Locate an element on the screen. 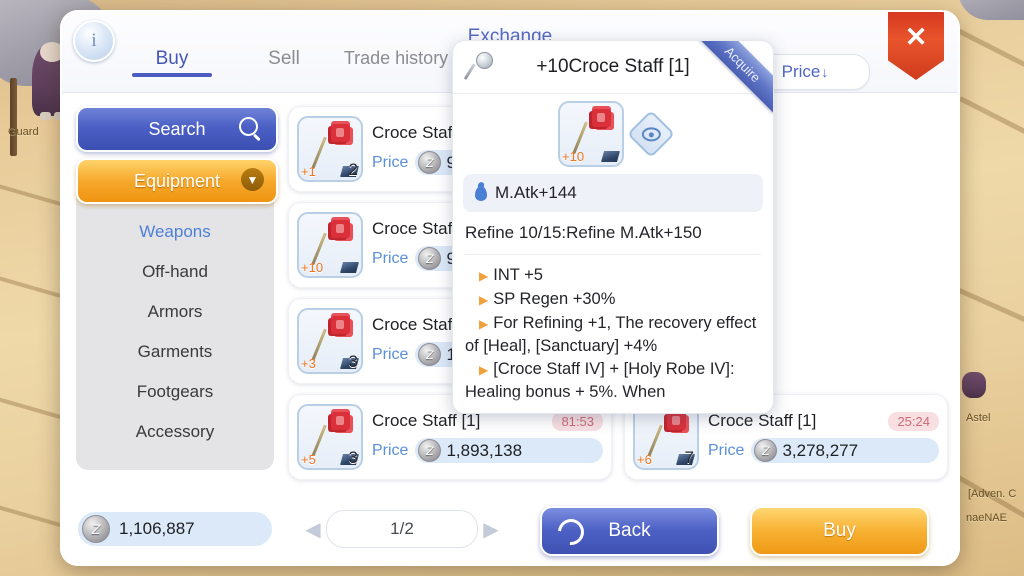  item-quantity: 7 is located at coordinates (689, 457).